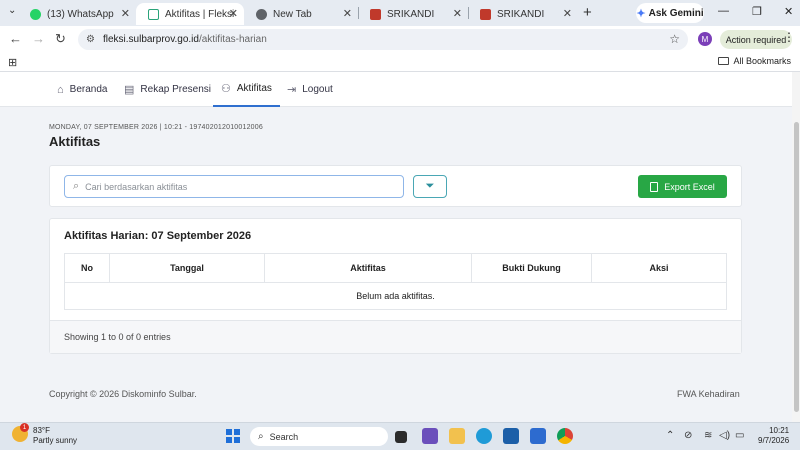 The image size is (800, 450). Describe the element at coordinates (723, 11) in the screenshot. I see `minimize-icon: —` at that location.